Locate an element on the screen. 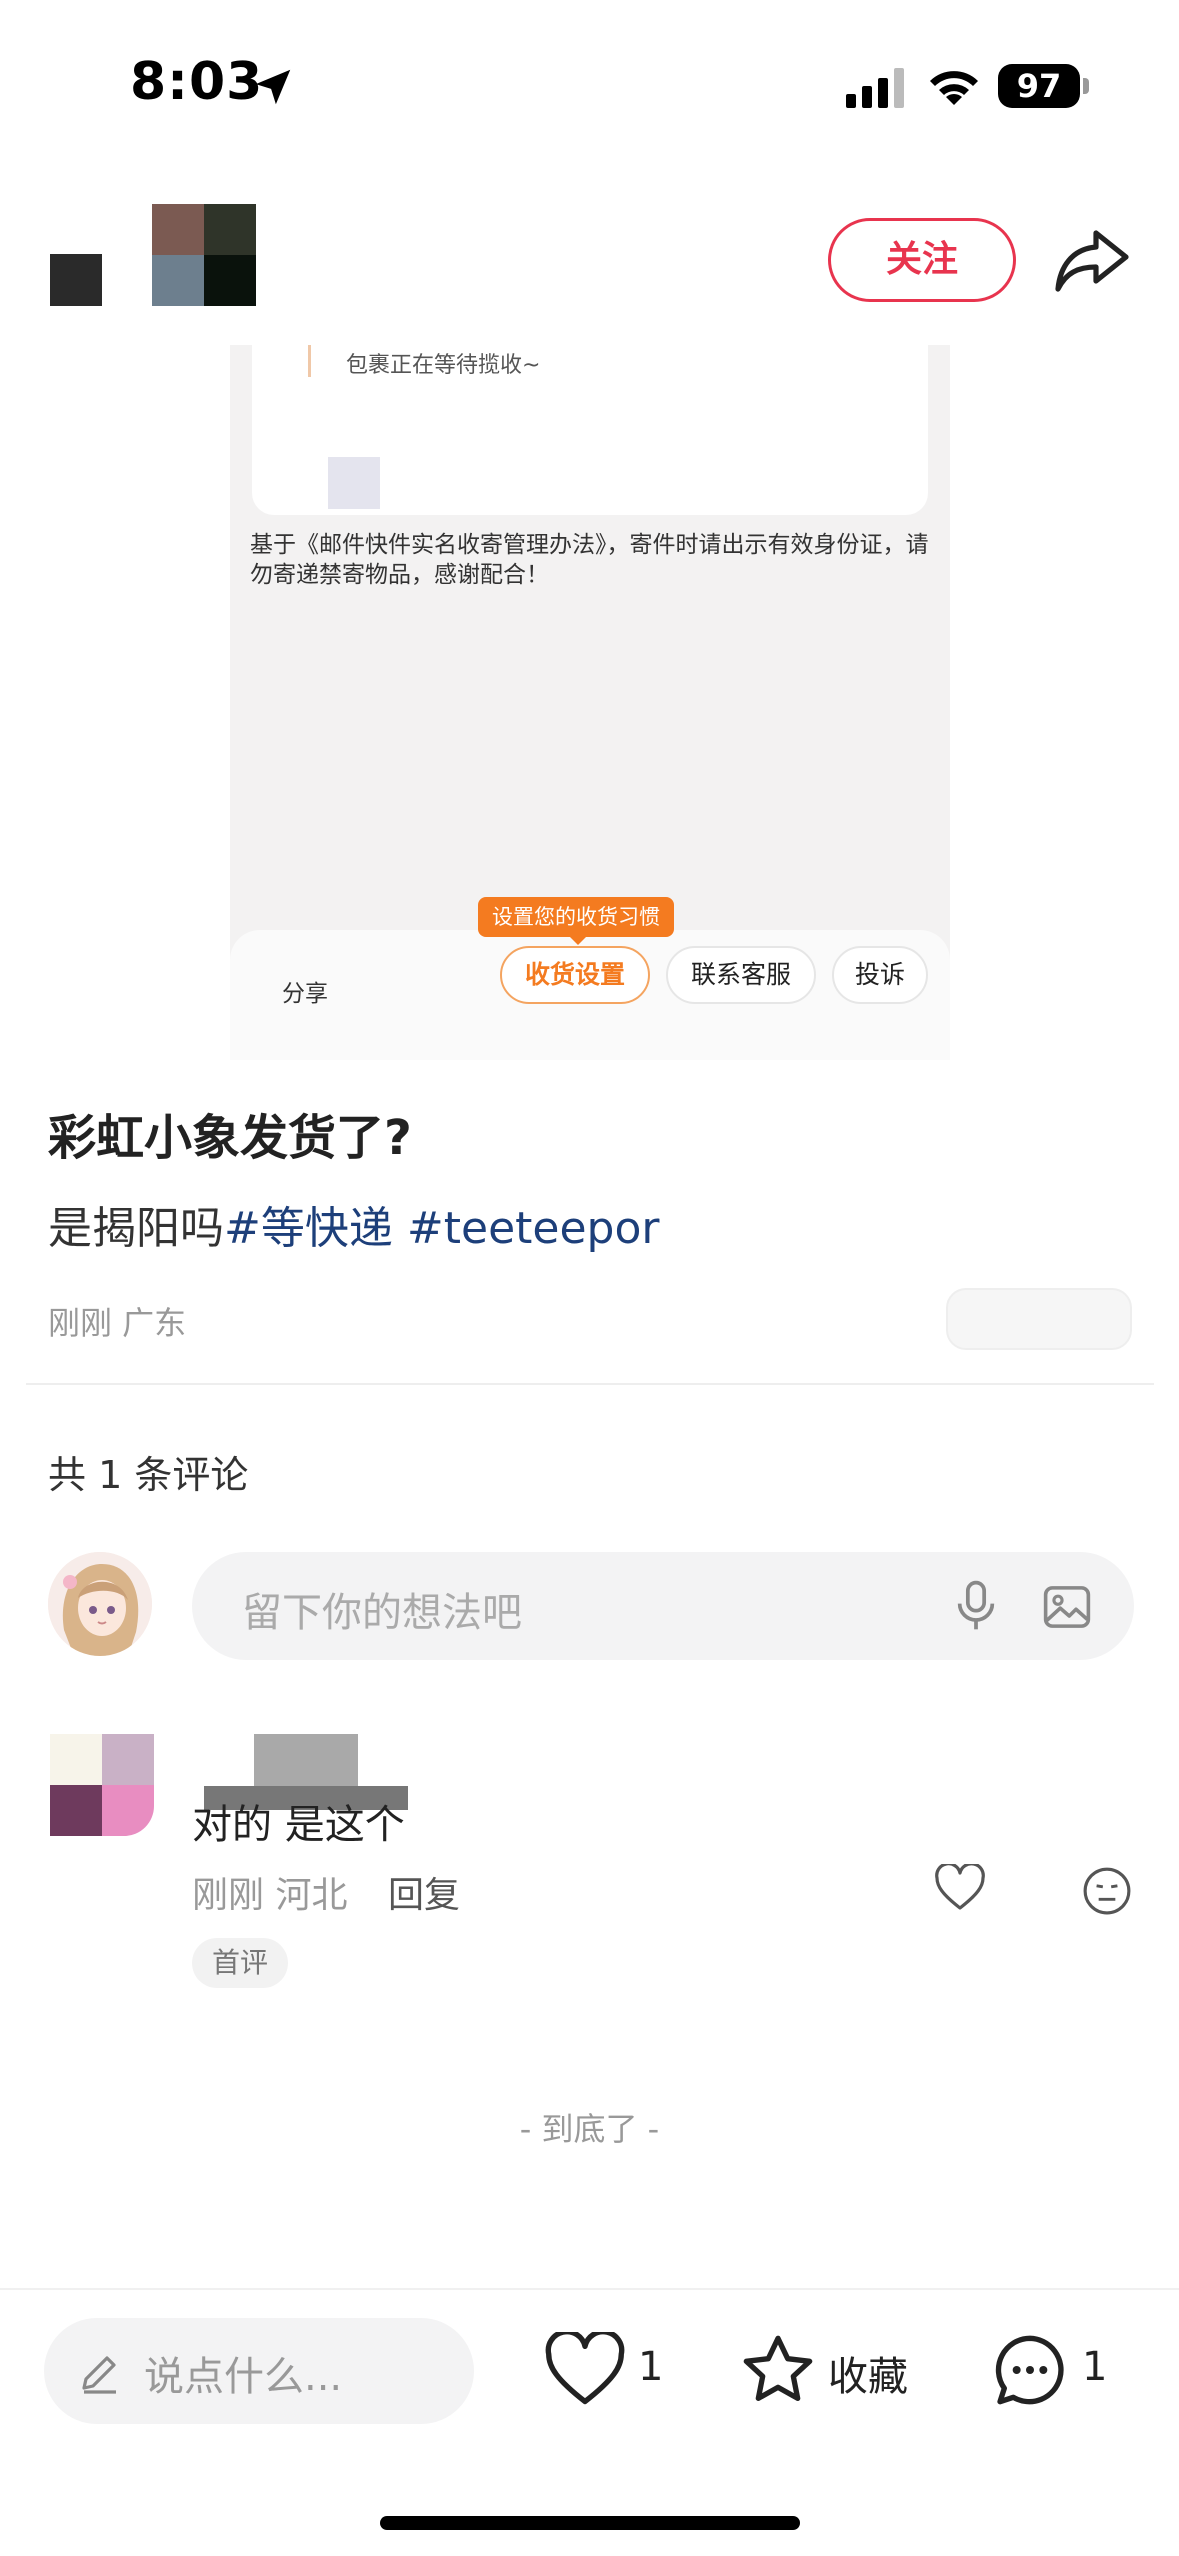 The height and width of the screenshot is (2556, 1179). commenter-name-blurred is located at coordinates (306, 1760).